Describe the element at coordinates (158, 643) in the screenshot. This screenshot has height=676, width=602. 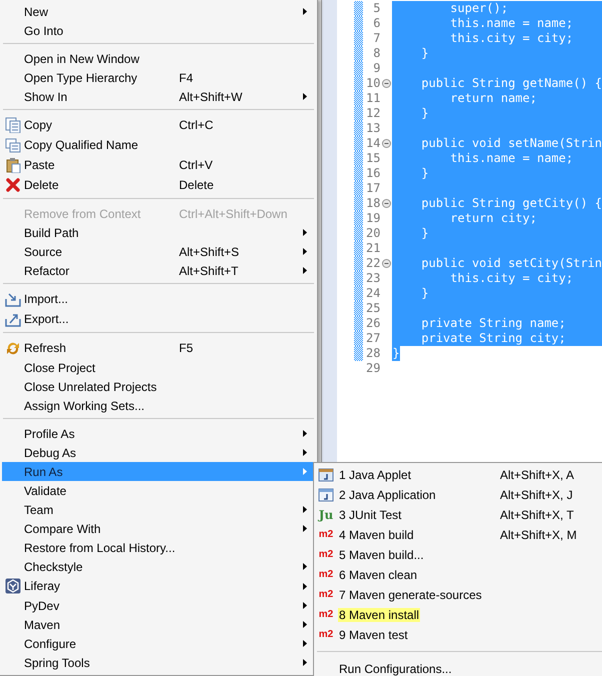
I see `menu-item: Configure` at that location.